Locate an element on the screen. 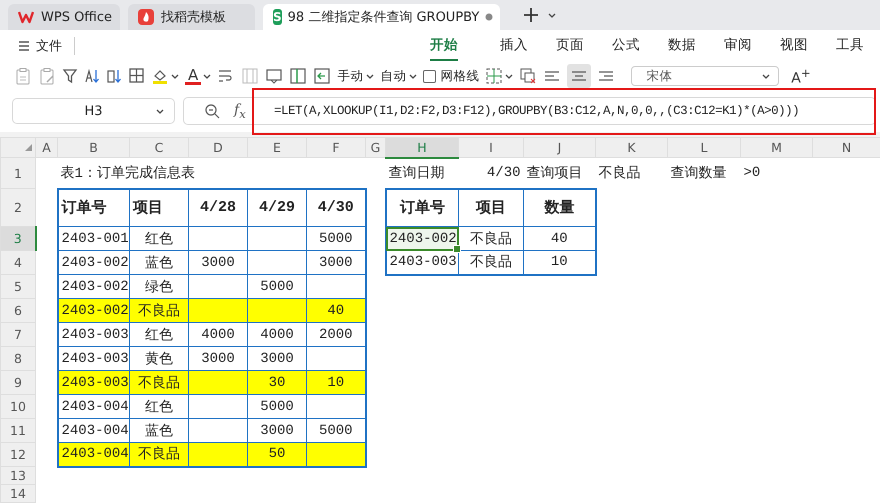 The width and height of the screenshot is (880, 503). clipboard-icon is located at coordinates (47, 76).